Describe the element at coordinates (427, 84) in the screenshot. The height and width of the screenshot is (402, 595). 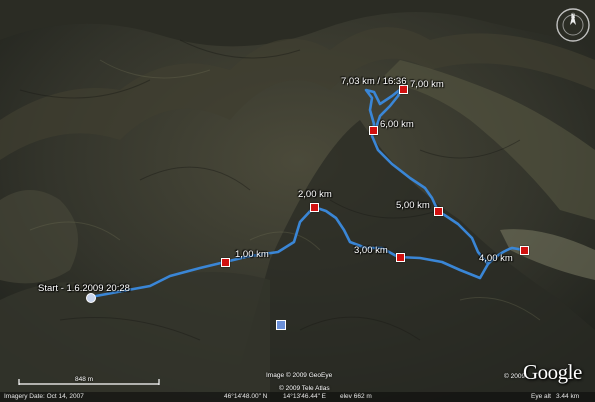
I see `label-km7: 7,00 km` at that location.